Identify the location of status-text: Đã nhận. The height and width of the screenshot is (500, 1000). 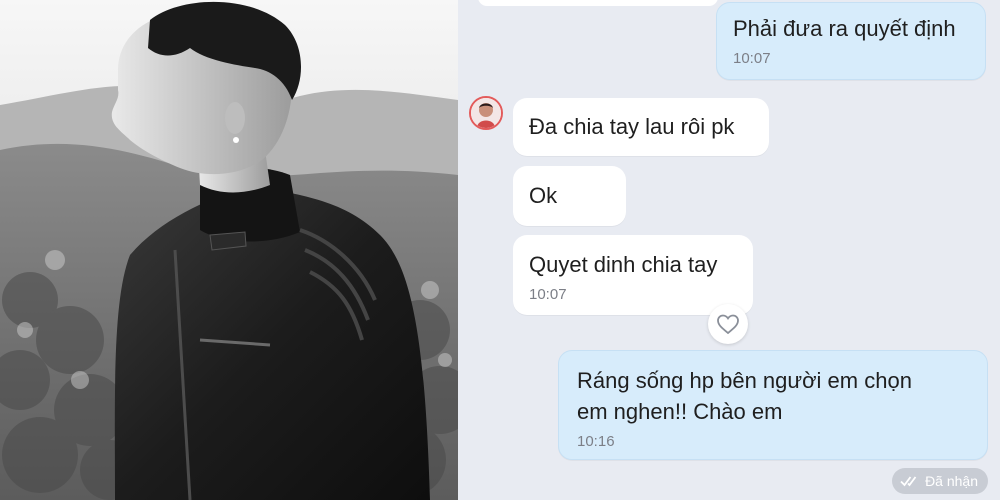
(951, 481).